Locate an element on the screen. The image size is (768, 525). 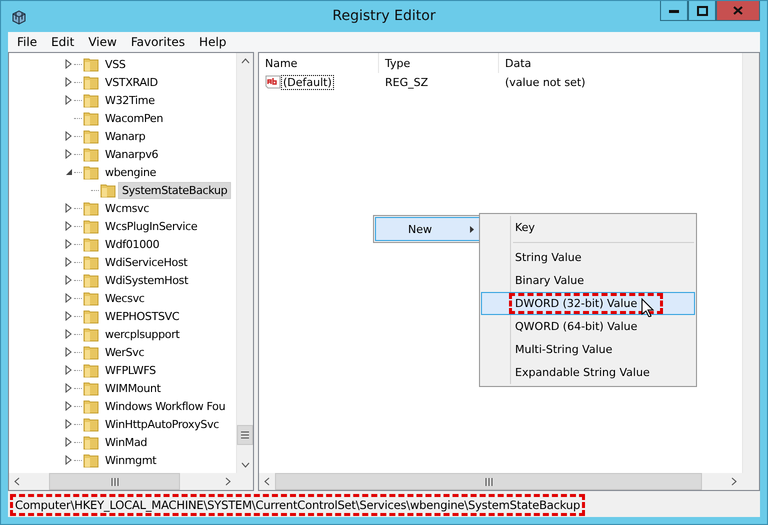
tree-item: Wcmsvc is located at coordinates (127, 208).